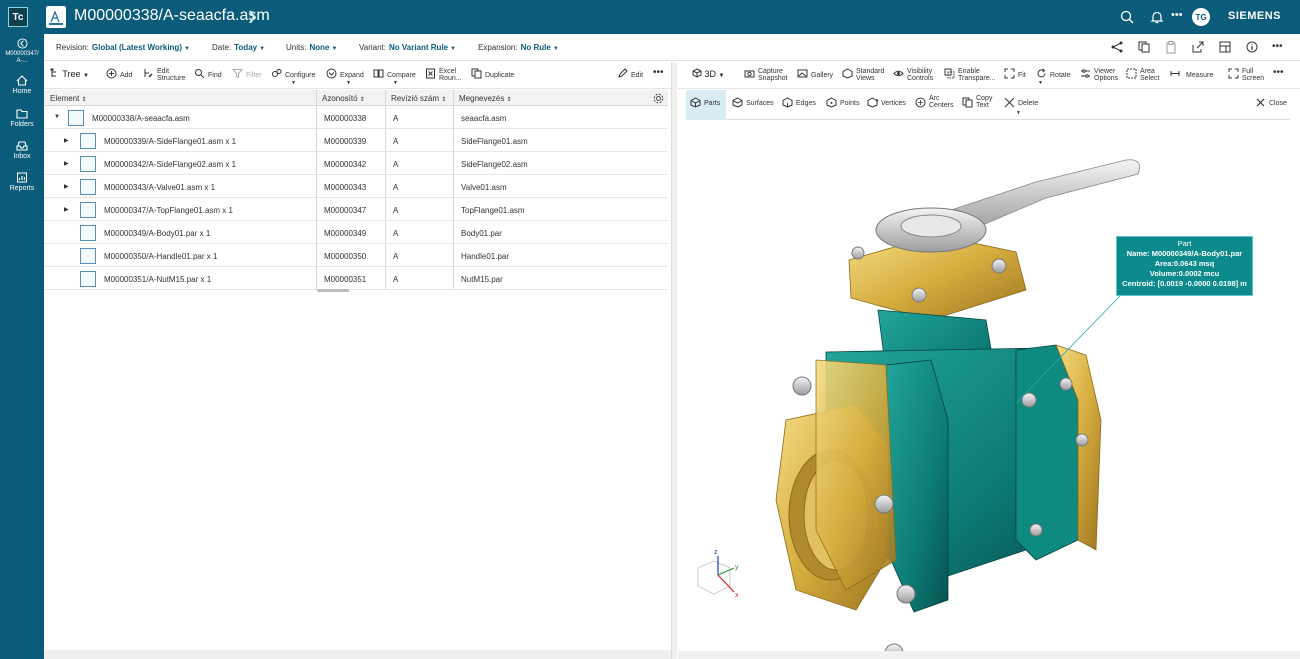 Image resolution: width=1300 pixels, height=659 pixels. Describe the element at coordinates (802, 73) in the screenshot. I see `gallery-icon` at that location.